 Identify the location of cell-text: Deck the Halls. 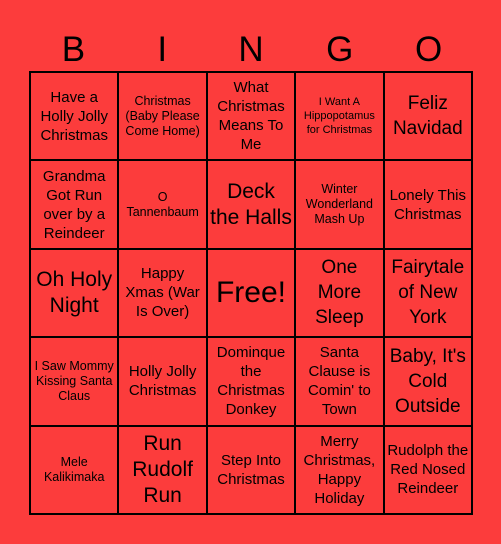
(251, 204).